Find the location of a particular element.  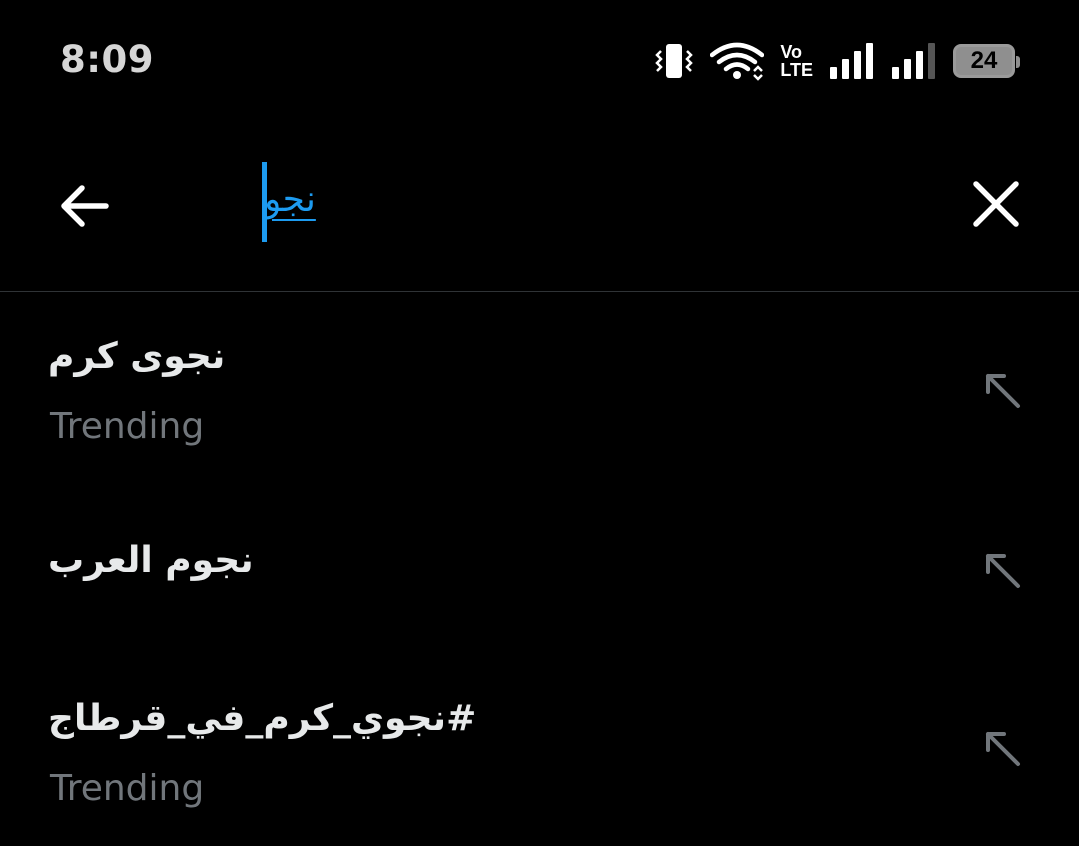

volte-icon: Vo LTE is located at coordinates (796, 61).